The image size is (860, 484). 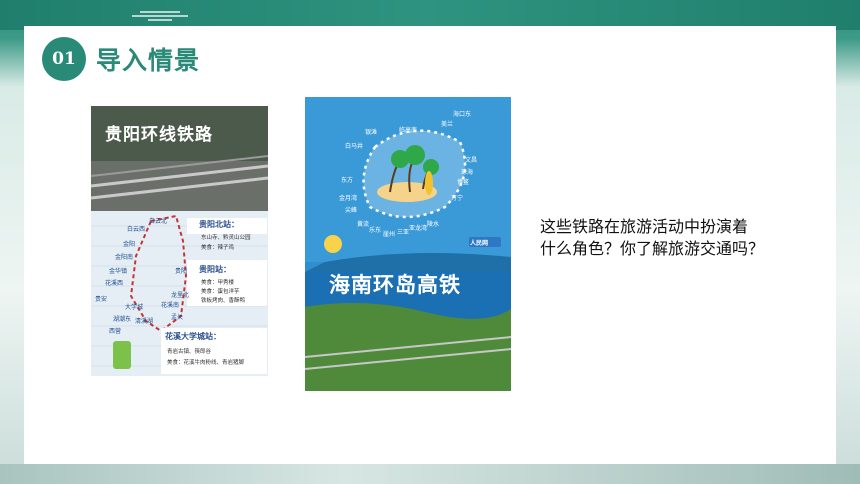 What do you see at coordinates (170, 305) in the screenshot?
I see `stop-label: 花溪南` at bounding box center [170, 305].